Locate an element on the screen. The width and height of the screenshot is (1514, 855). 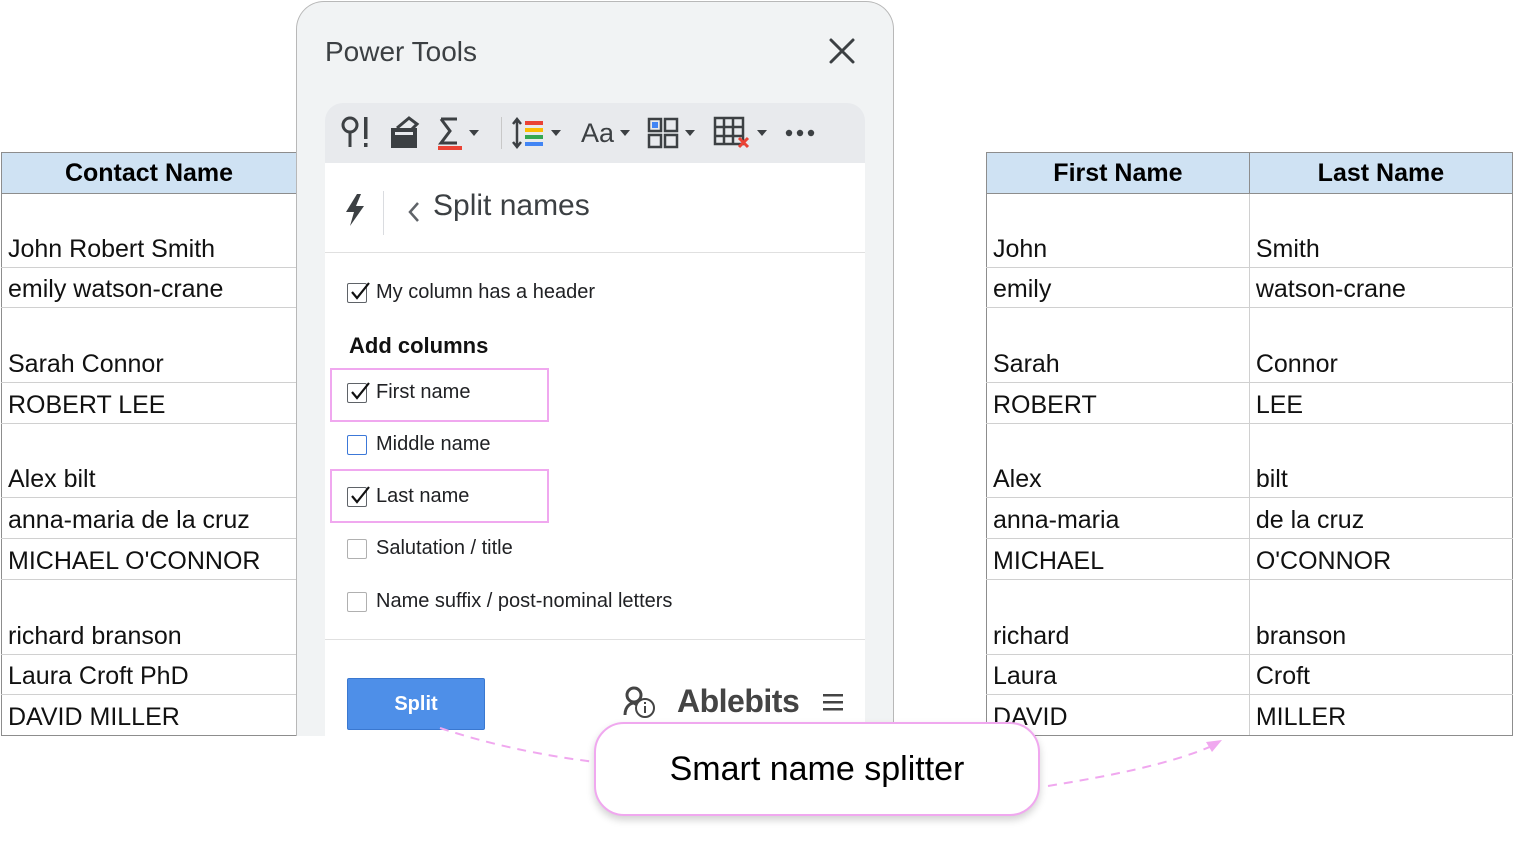
left-dashed-arrow is located at coordinates (518, 745).